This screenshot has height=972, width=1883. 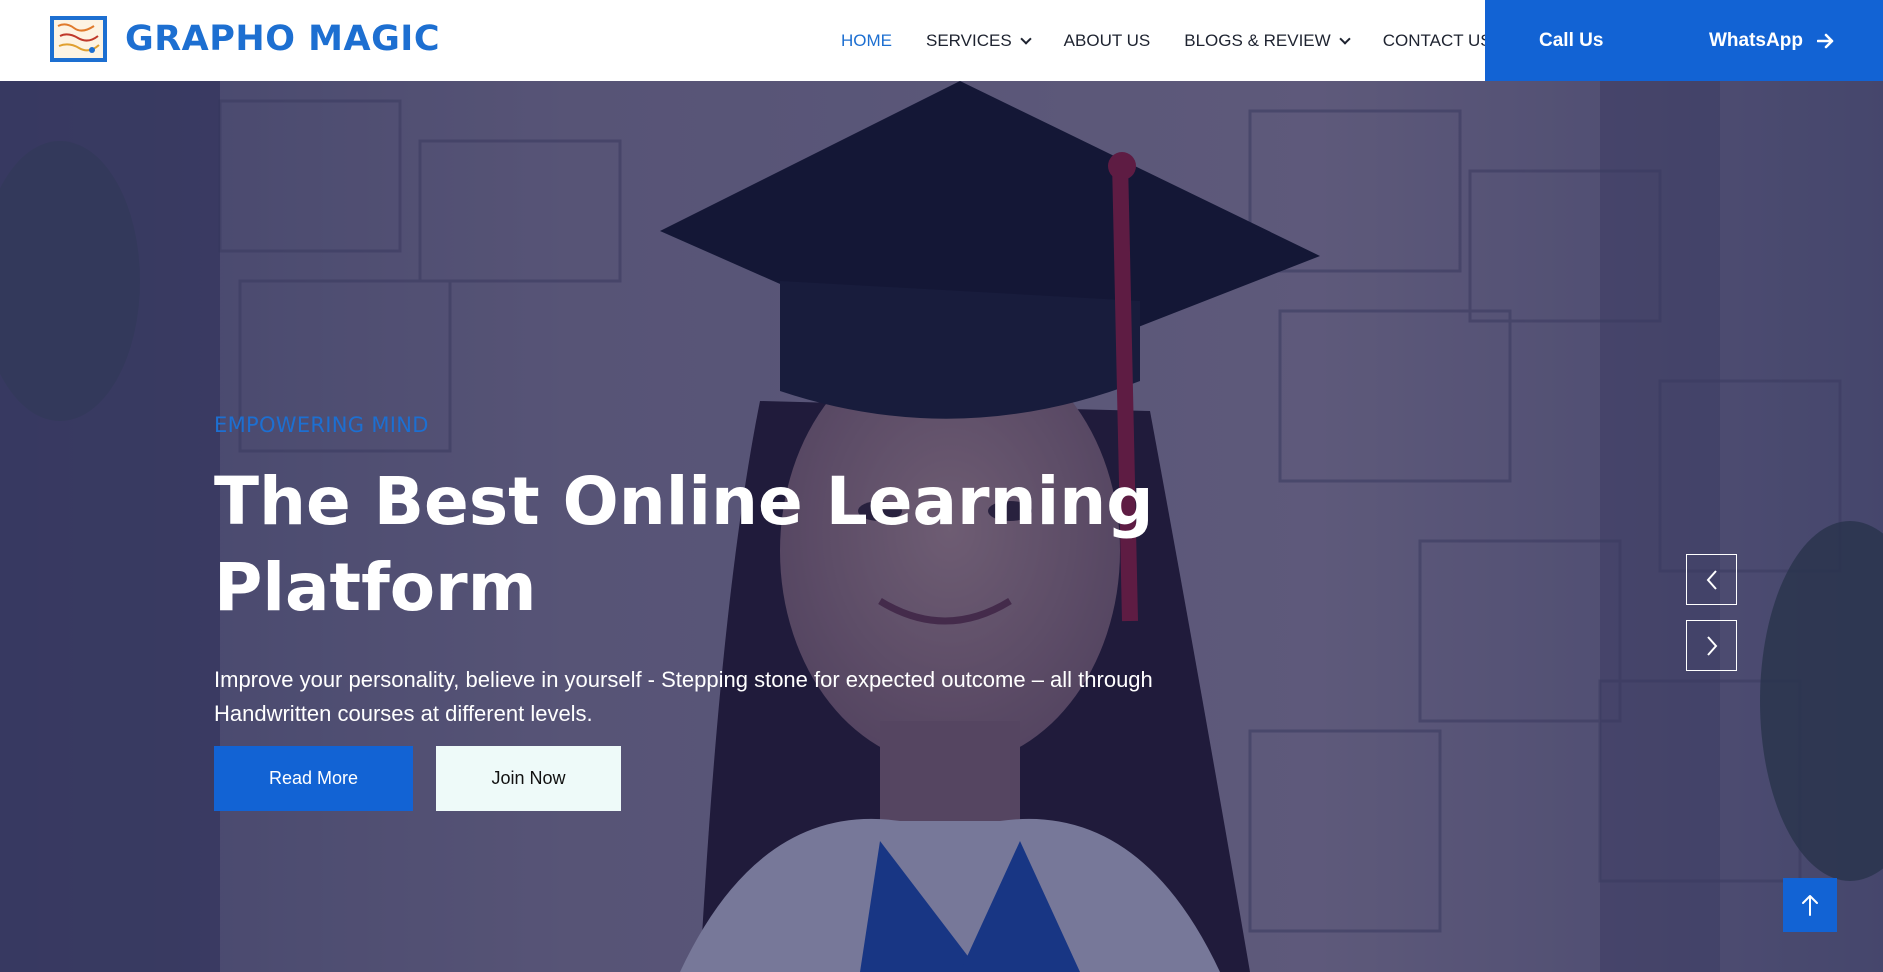 What do you see at coordinates (1257, 40) in the screenshot?
I see `nav-item-label: BLOGS & REVIEW` at bounding box center [1257, 40].